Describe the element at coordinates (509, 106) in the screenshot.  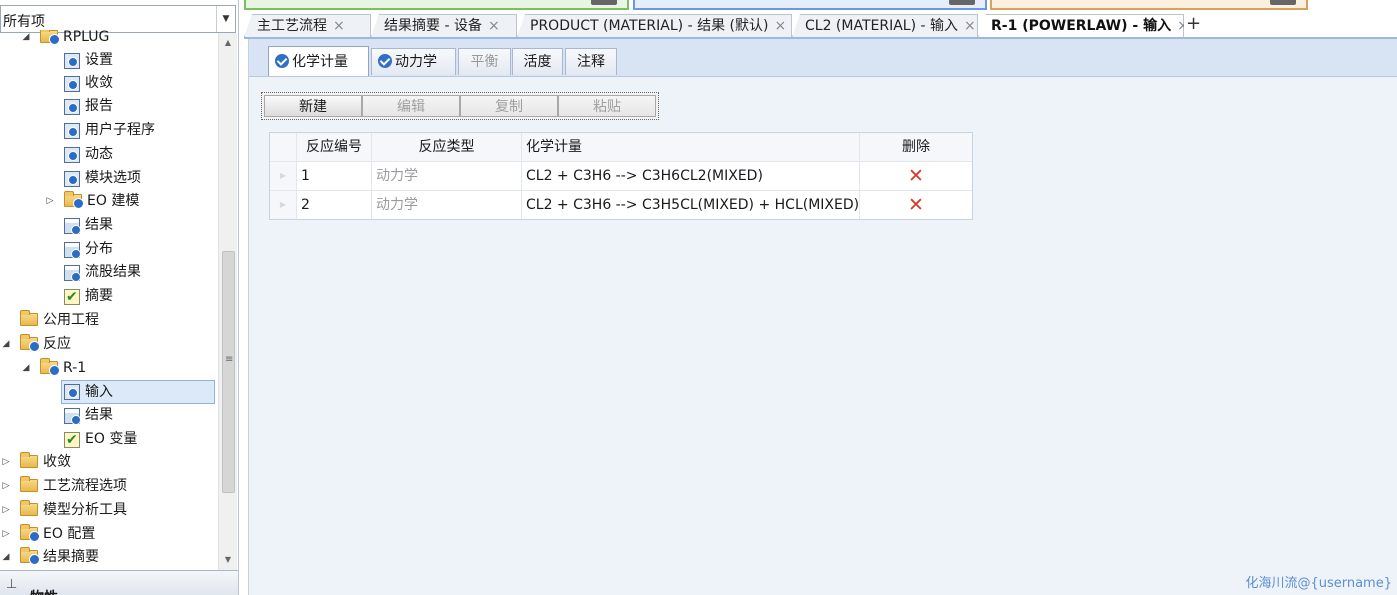
I see `copy-button: 复制` at that location.